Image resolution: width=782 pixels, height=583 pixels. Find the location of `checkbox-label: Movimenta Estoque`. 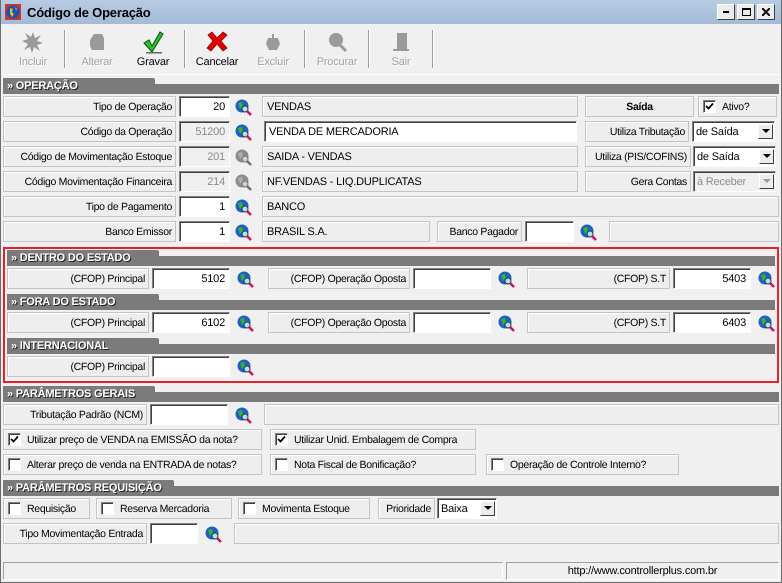

checkbox-label: Movimenta Estoque is located at coordinates (306, 508).